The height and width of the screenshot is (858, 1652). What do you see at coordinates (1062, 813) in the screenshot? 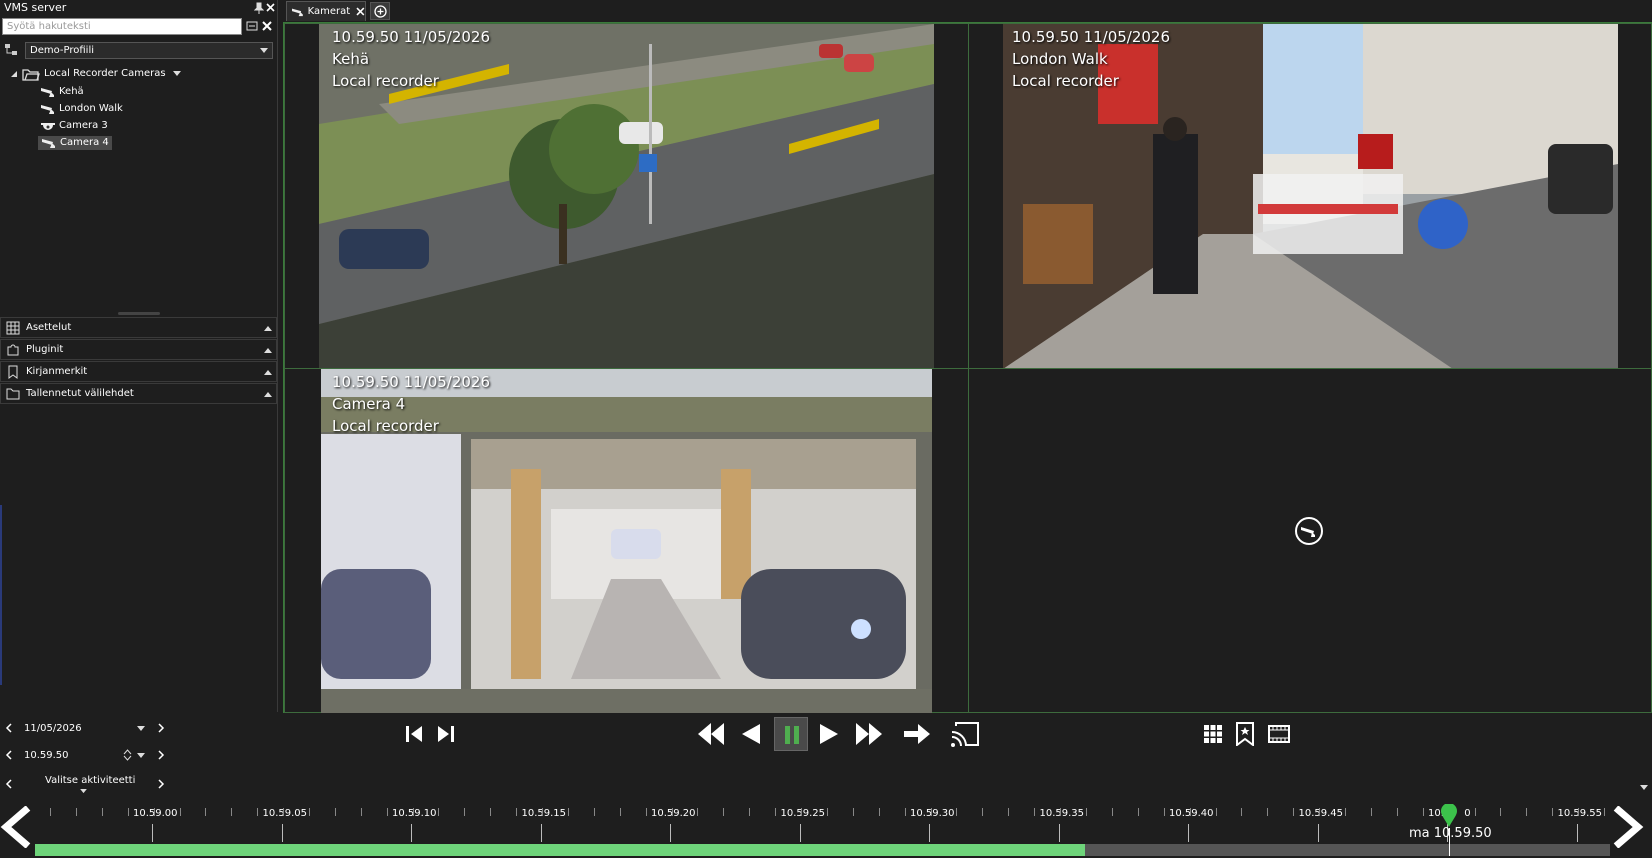
I see `timeline-tick-label: 10.59.35` at bounding box center [1062, 813].